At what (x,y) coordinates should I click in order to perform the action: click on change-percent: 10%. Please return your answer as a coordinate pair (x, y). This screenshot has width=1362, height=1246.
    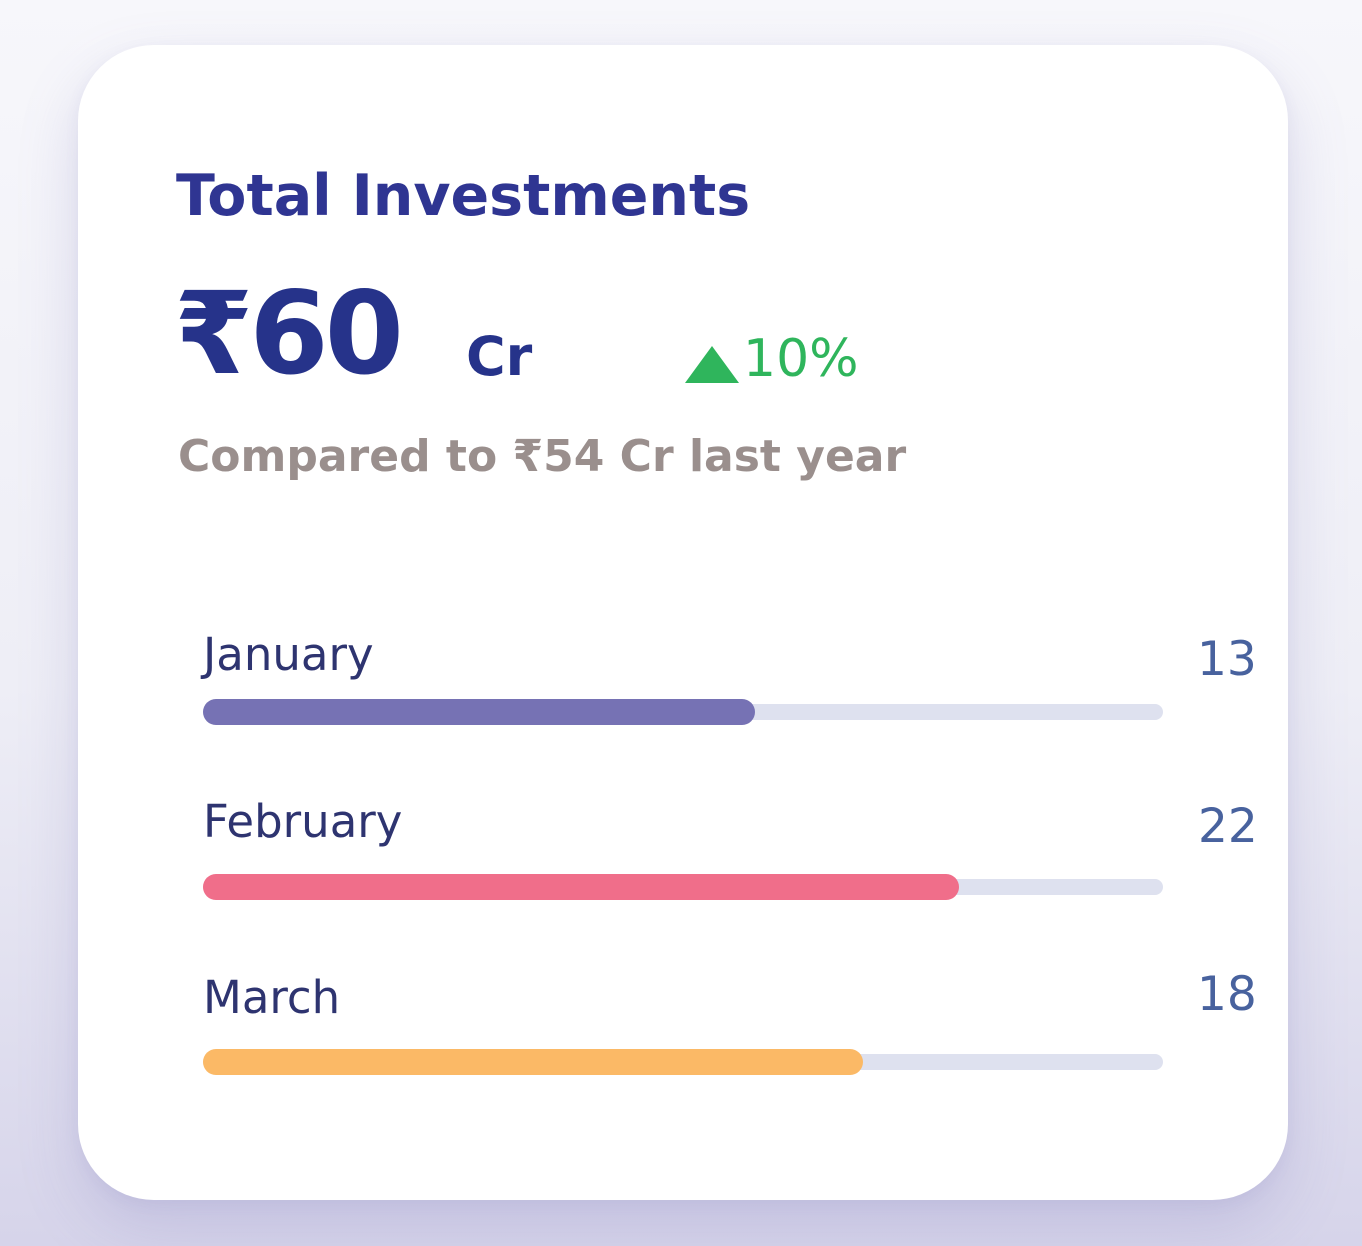
    Looking at the image, I should click on (801, 359).